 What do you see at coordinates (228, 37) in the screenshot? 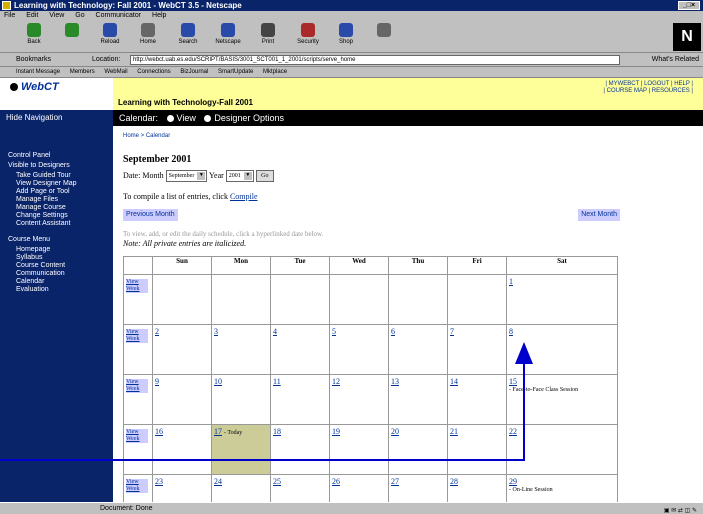
I see `toolbar-button-5: Netscape` at bounding box center [228, 37].